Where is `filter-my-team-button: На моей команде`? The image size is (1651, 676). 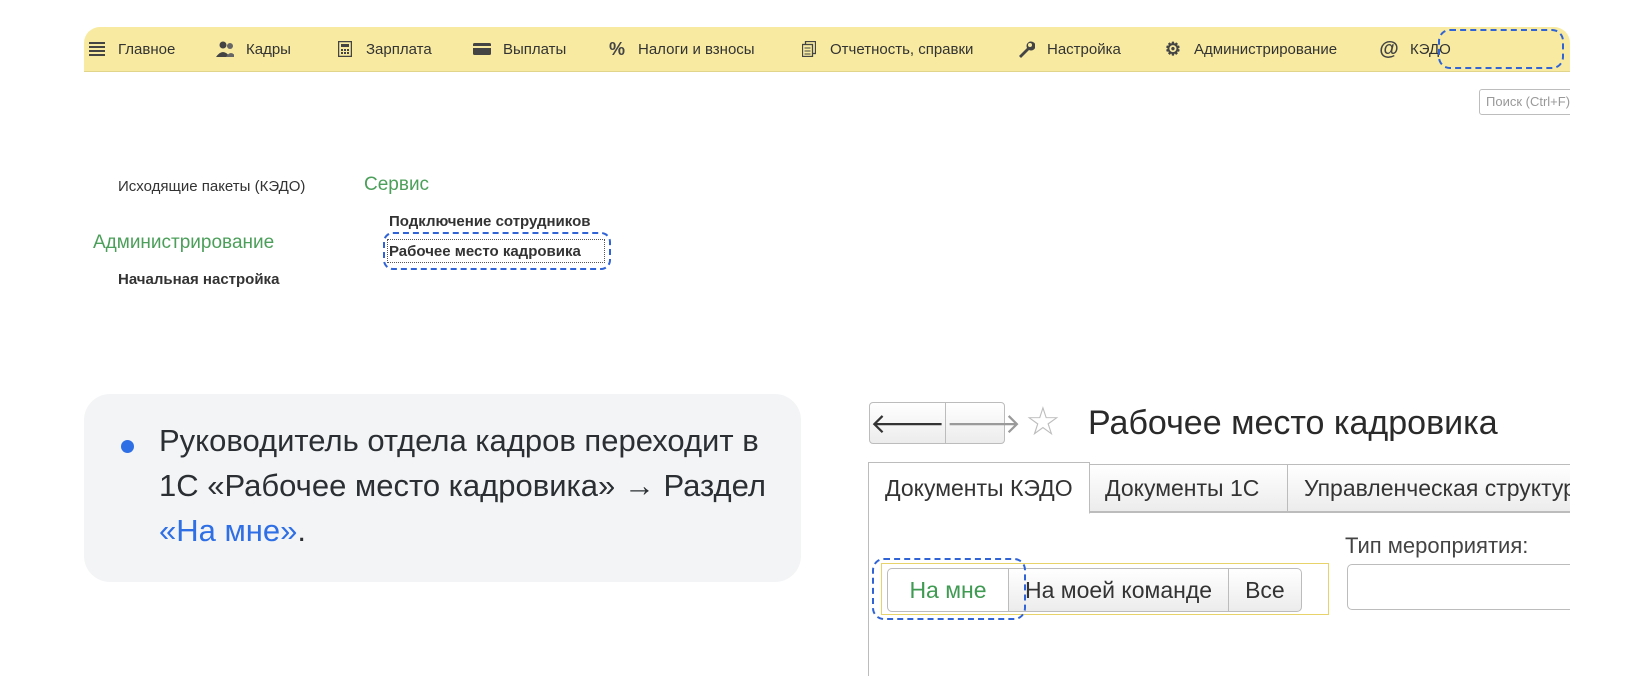 filter-my-team-button: На моей команде is located at coordinates (1119, 590).